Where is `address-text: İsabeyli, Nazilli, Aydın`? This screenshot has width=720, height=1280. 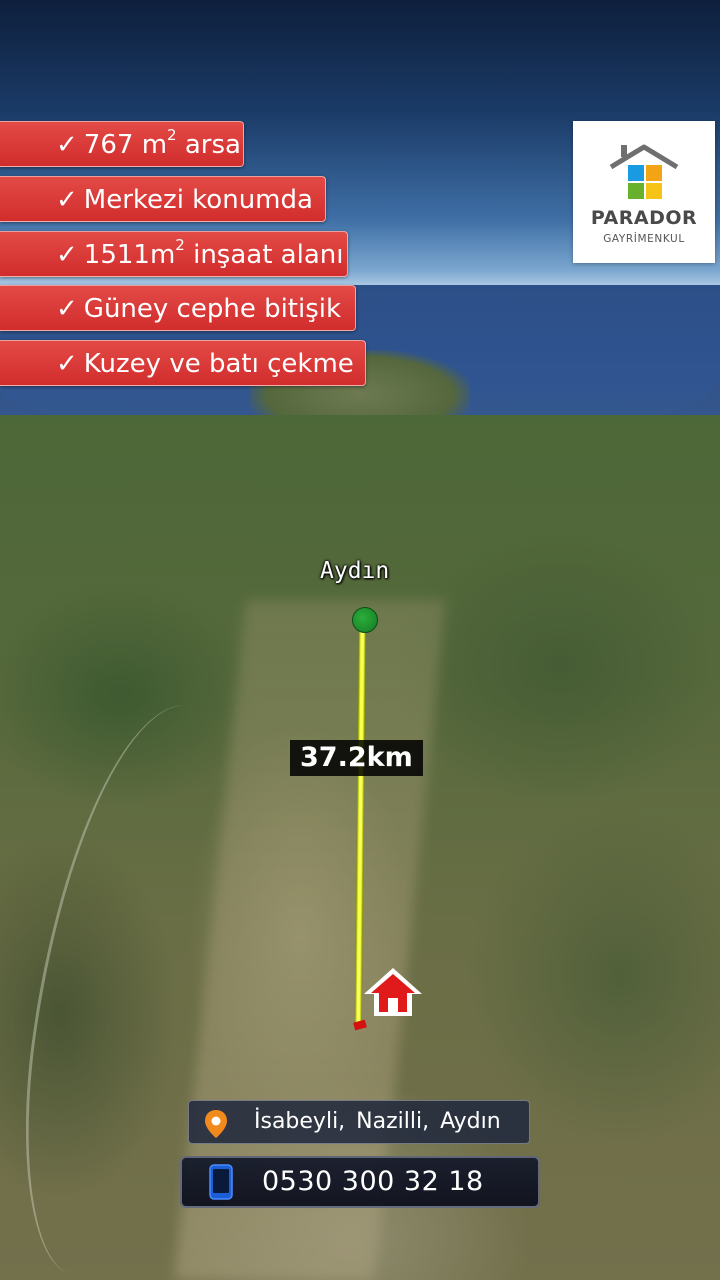
address-text: İsabeyli, Nazilli, Aydın is located at coordinates (377, 1121).